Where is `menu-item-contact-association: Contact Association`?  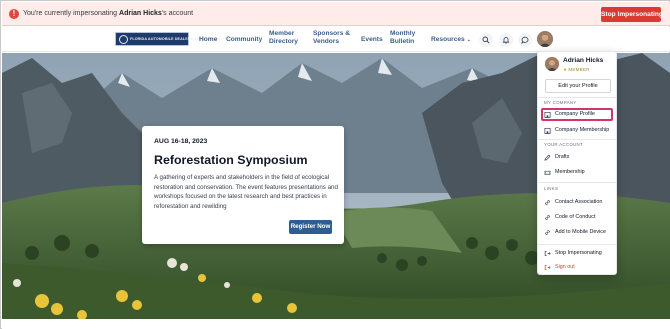 menu-item-contact-association: Contact Association is located at coordinates (577, 202).